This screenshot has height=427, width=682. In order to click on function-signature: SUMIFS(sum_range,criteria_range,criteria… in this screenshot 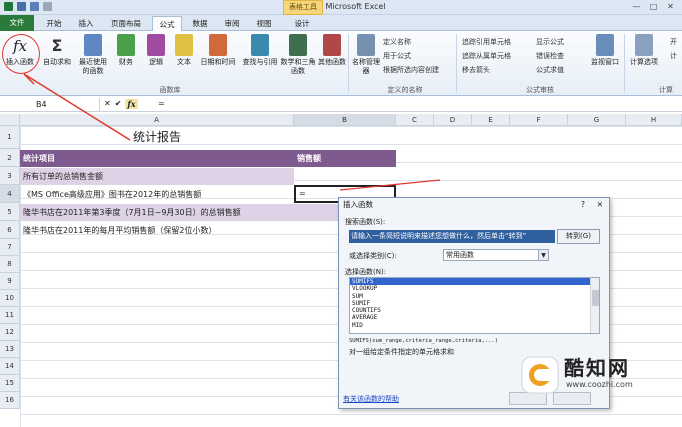, I will do `click(424, 341)`.